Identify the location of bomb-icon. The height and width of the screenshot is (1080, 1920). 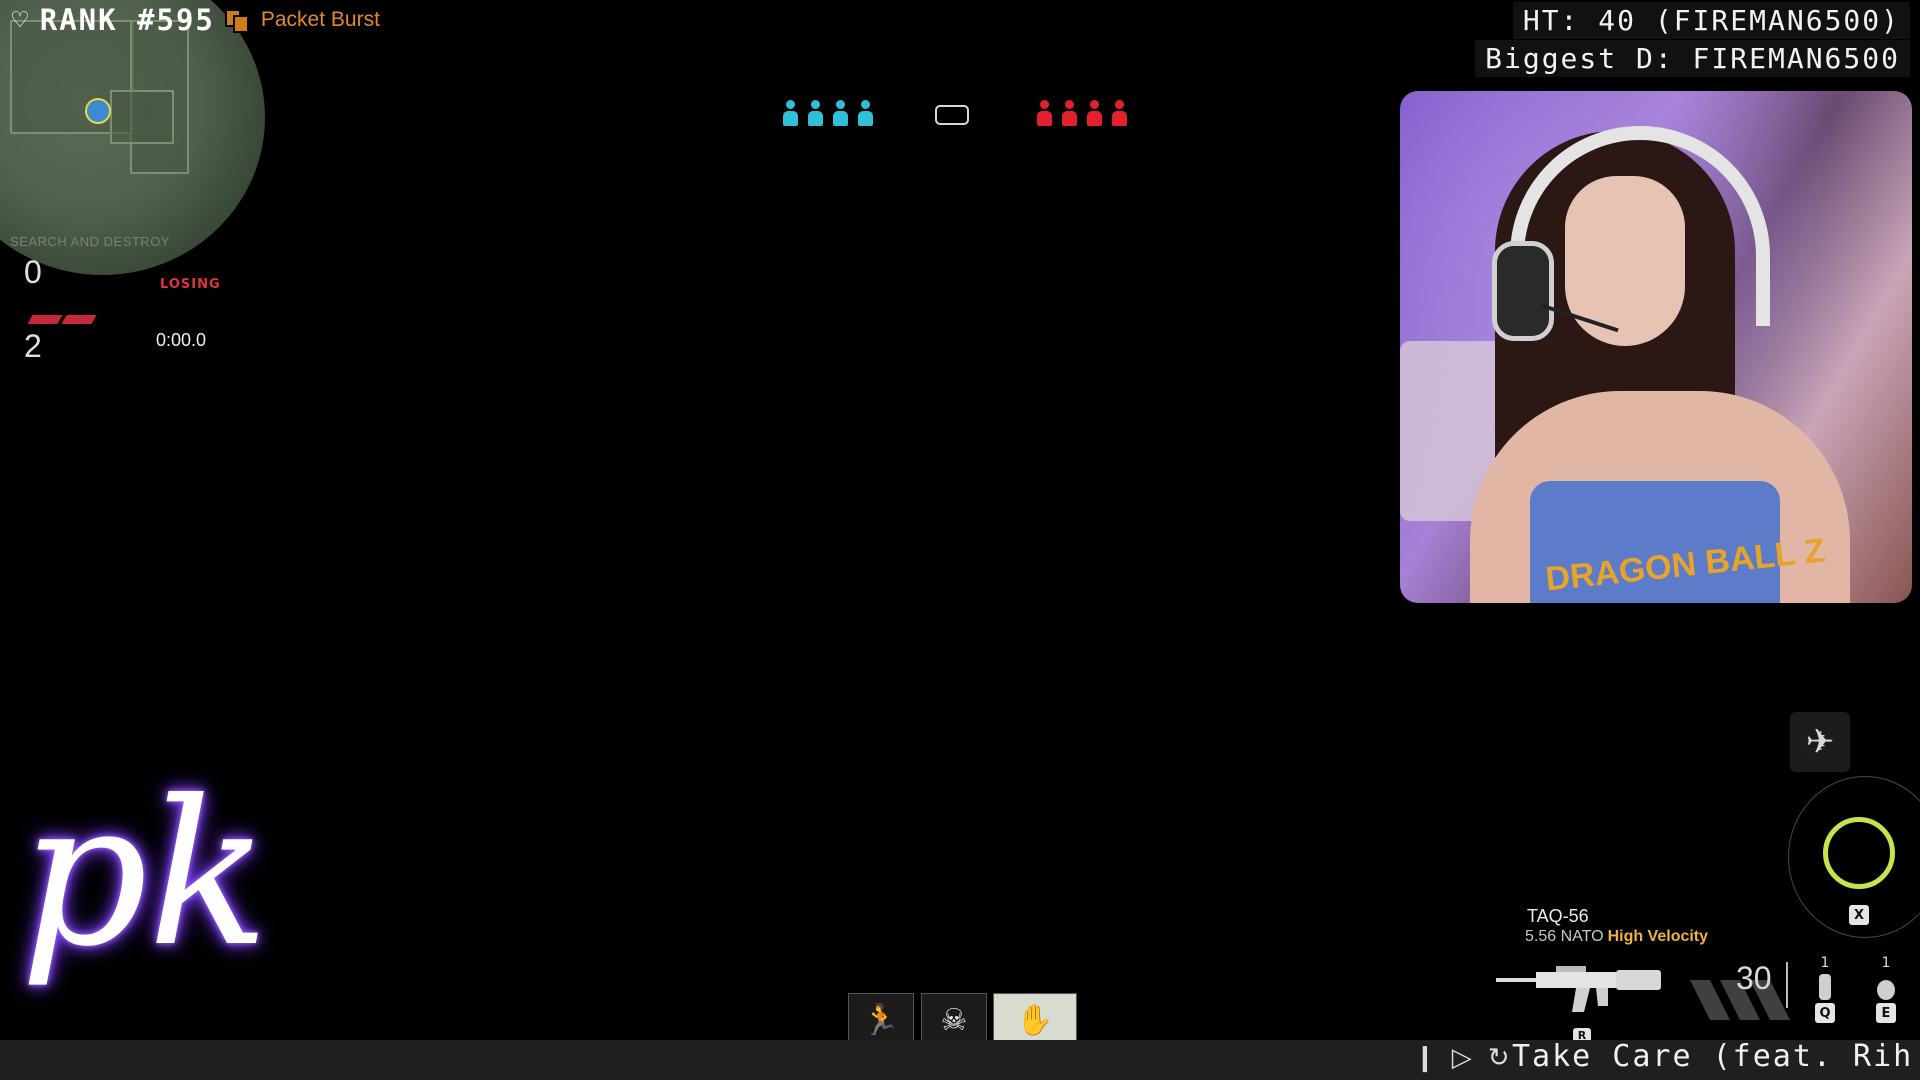
(952, 115).